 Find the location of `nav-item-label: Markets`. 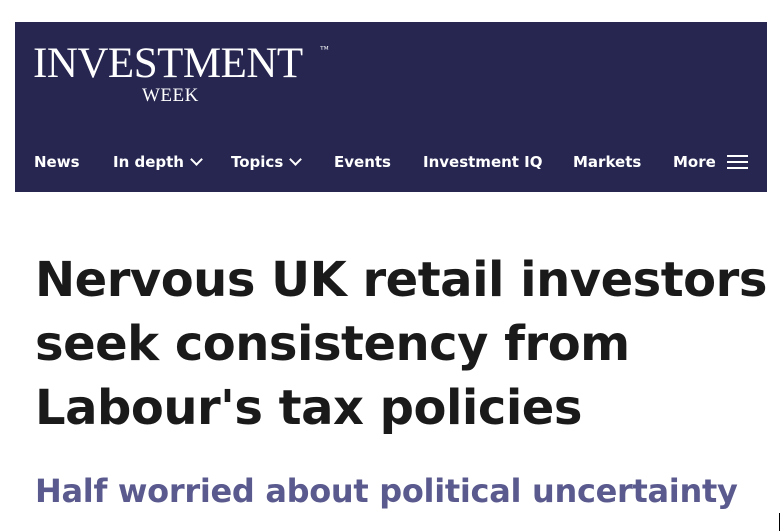

nav-item-label: Markets is located at coordinates (607, 162).